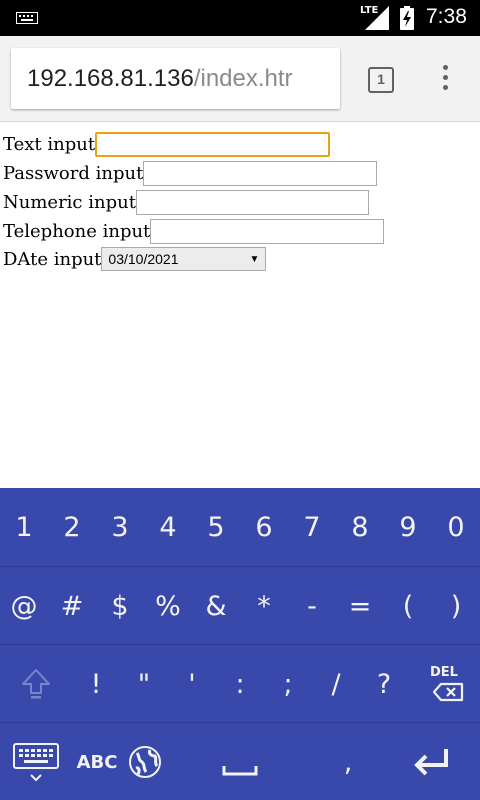  Describe the element at coordinates (360, 527) in the screenshot. I see `key-8: 8` at that location.